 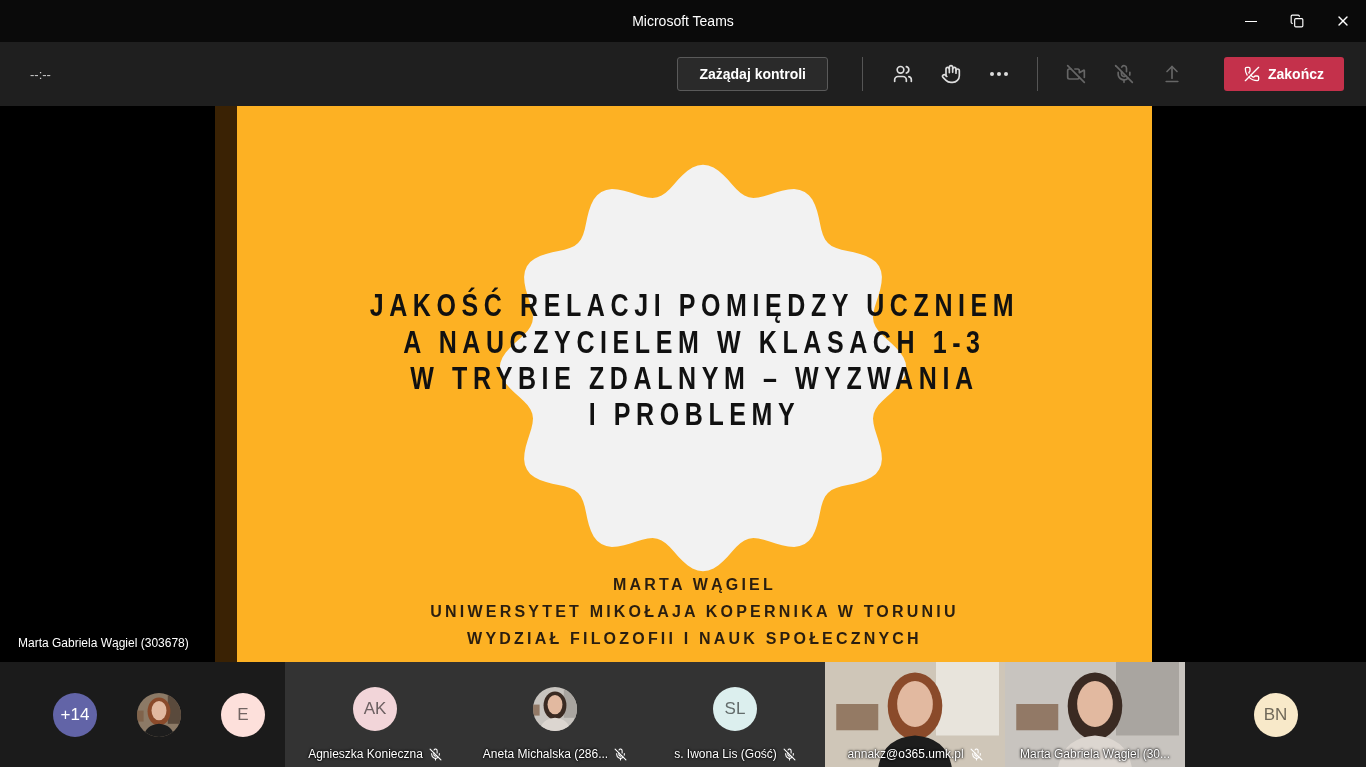 I want to click on participant-name: Agnieszka Konieczna, so click(x=365, y=754).